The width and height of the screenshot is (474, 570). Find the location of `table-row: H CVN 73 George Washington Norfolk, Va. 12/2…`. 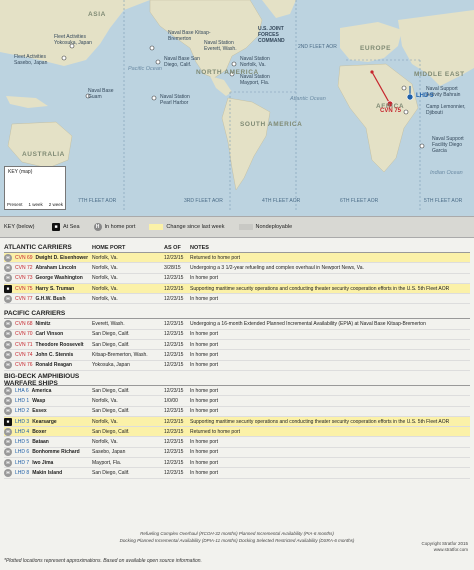

table-row: H CVN 73 George Washington Norfolk, Va. 12/2… is located at coordinates (237, 279).